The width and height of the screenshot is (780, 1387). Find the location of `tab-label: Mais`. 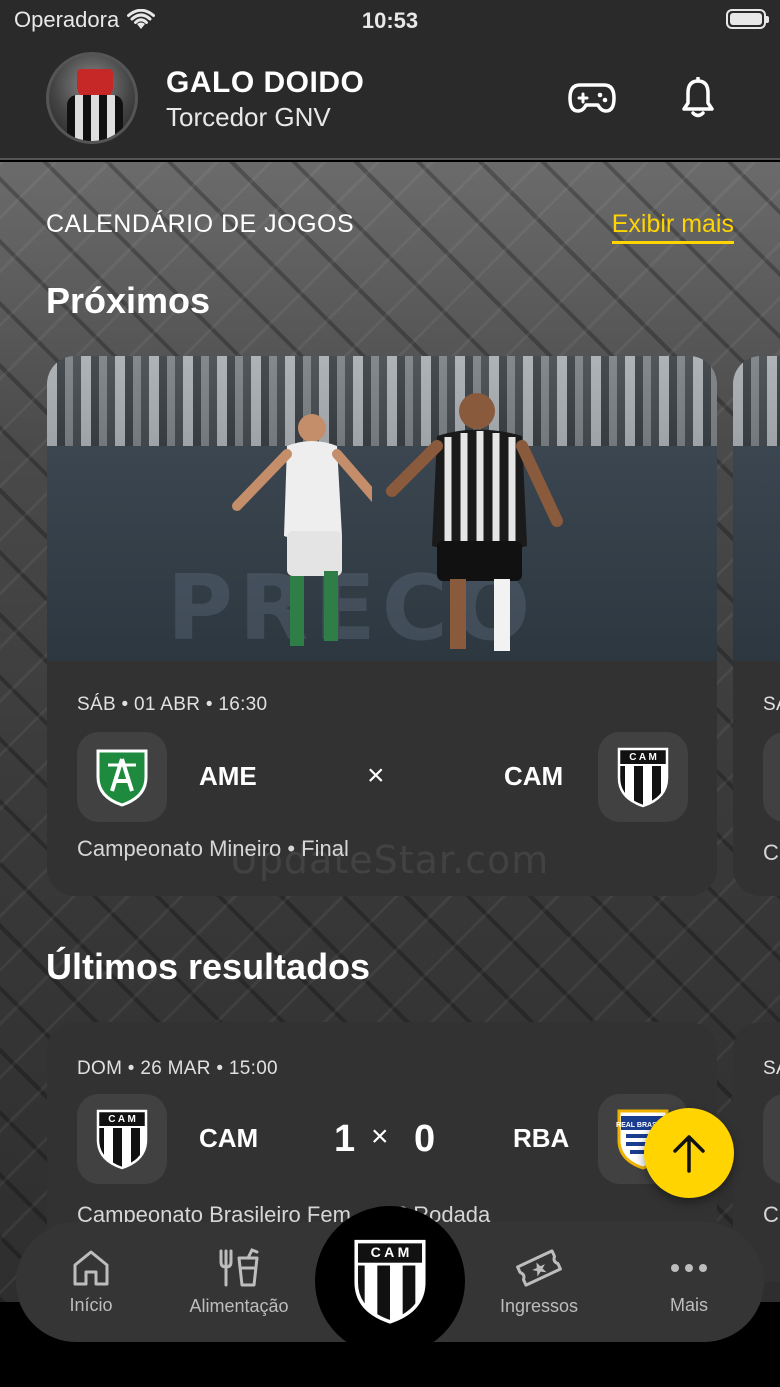

tab-label: Mais is located at coordinates (688, 1304).